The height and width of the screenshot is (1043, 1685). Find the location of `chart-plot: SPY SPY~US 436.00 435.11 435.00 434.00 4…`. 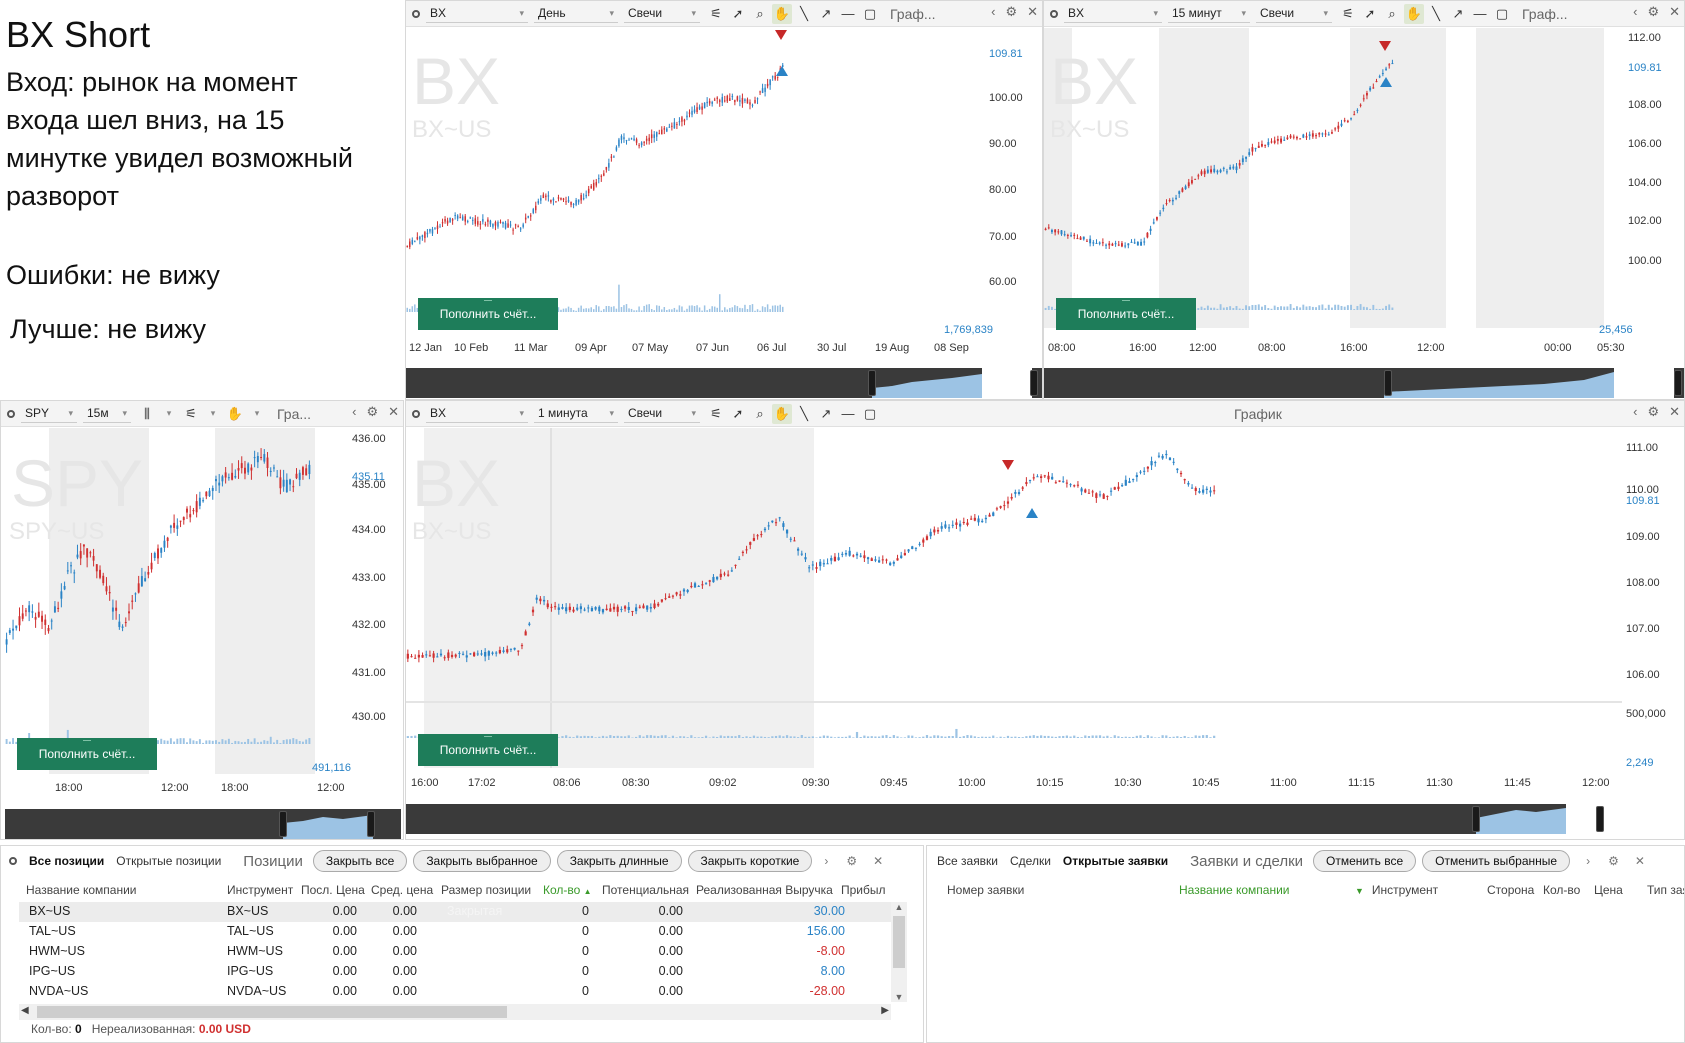

chart-plot: SPY SPY~US 436.00 435.11 435.00 434.00 4… is located at coordinates (202, 618).